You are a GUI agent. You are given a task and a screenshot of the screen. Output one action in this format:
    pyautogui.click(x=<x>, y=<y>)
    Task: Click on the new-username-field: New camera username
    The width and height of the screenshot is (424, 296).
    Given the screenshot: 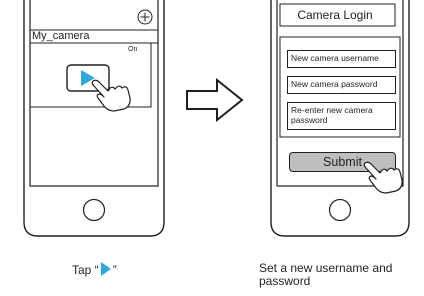 What is the action you would take?
    pyautogui.click(x=341, y=59)
    